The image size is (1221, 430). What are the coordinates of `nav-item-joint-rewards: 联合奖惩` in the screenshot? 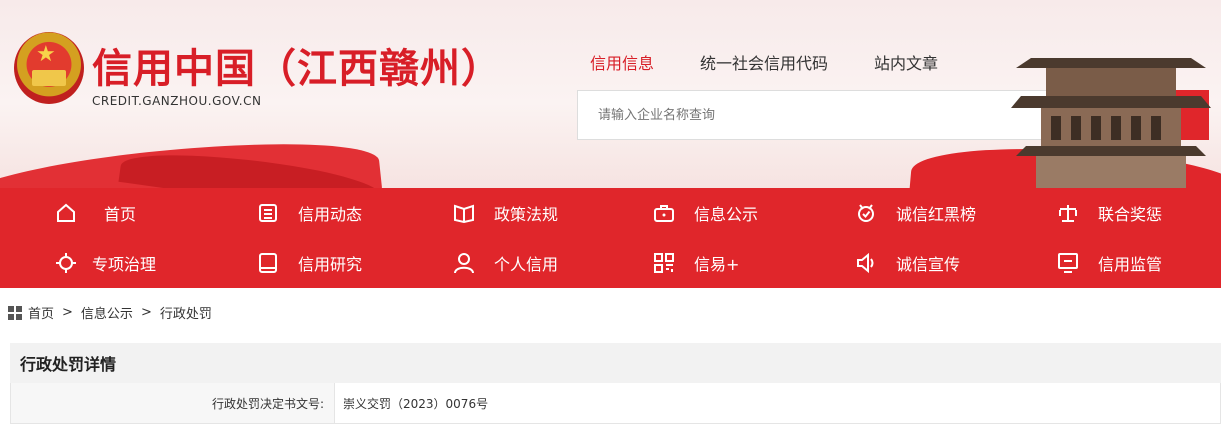 It's located at (1100, 213).